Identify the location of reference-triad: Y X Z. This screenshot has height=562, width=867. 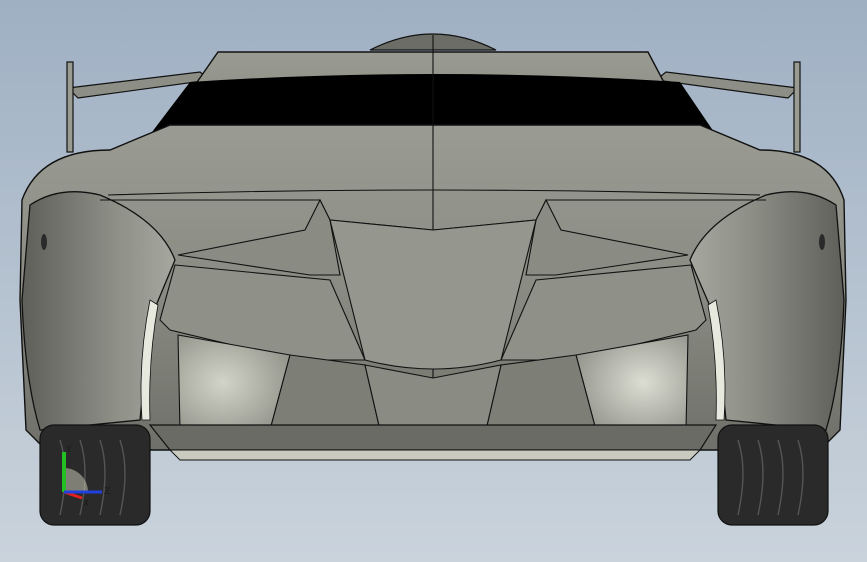
(86, 477).